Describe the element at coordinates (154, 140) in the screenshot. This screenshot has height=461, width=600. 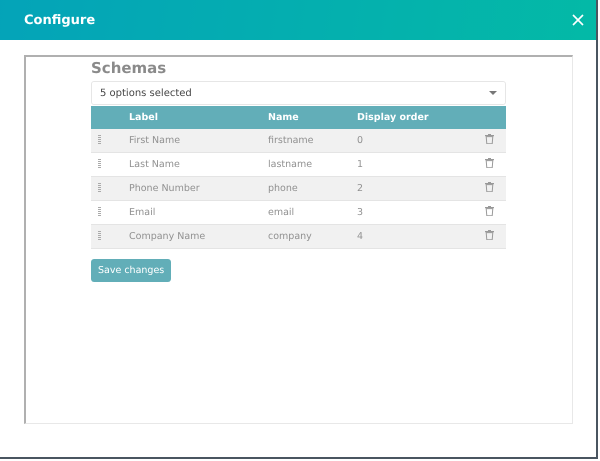
I see `table-cell: First Name` at that location.